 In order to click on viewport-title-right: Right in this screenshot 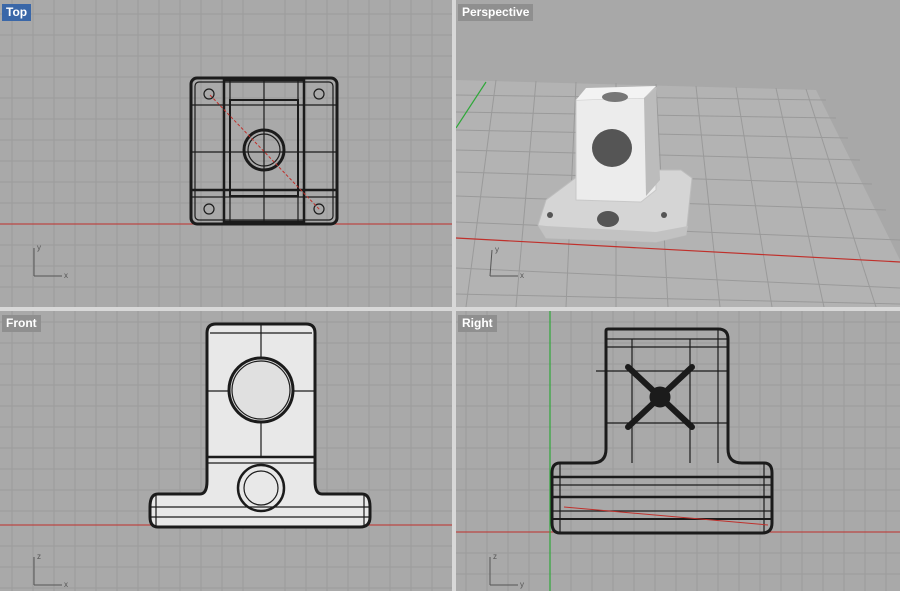, I will do `click(477, 323)`.